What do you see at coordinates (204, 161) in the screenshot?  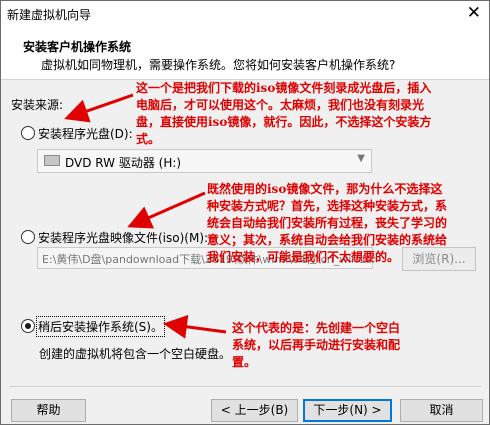 I see `drive-select: DVD RW 驱动器 (H:) ▼` at bounding box center [204, 161].